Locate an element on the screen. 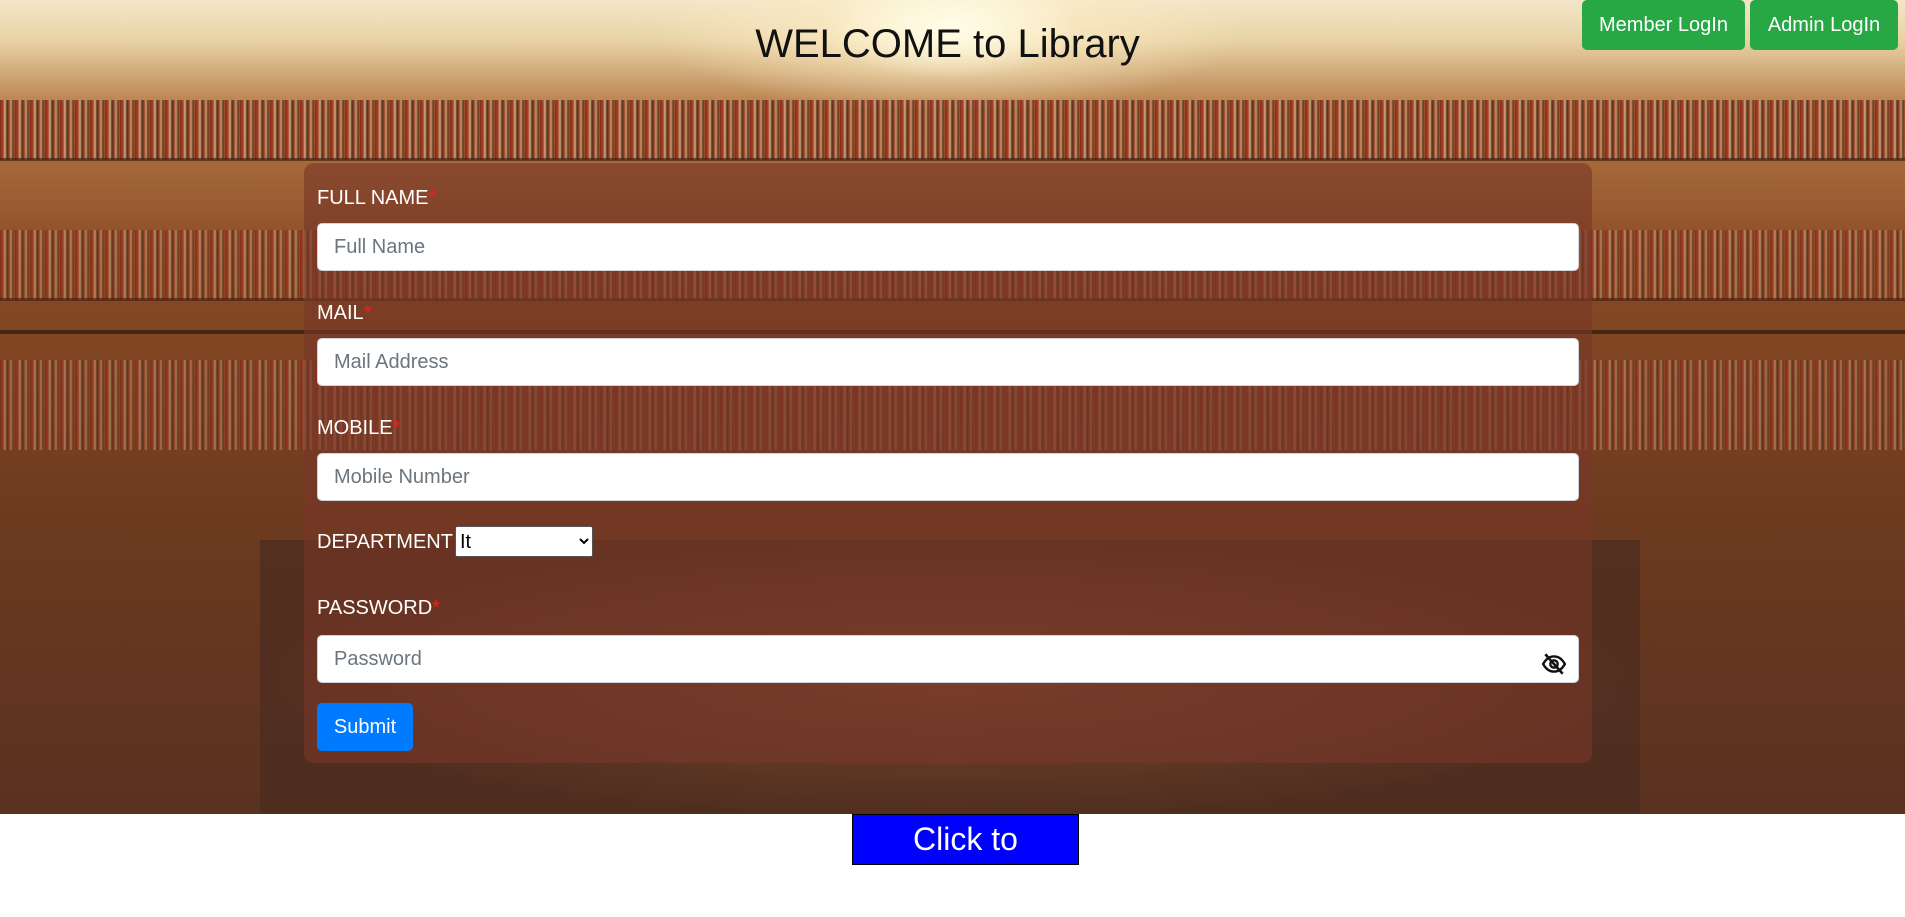 This screenshot has height=917, width=1905. department-select: It is located at coordinates (524, 541).